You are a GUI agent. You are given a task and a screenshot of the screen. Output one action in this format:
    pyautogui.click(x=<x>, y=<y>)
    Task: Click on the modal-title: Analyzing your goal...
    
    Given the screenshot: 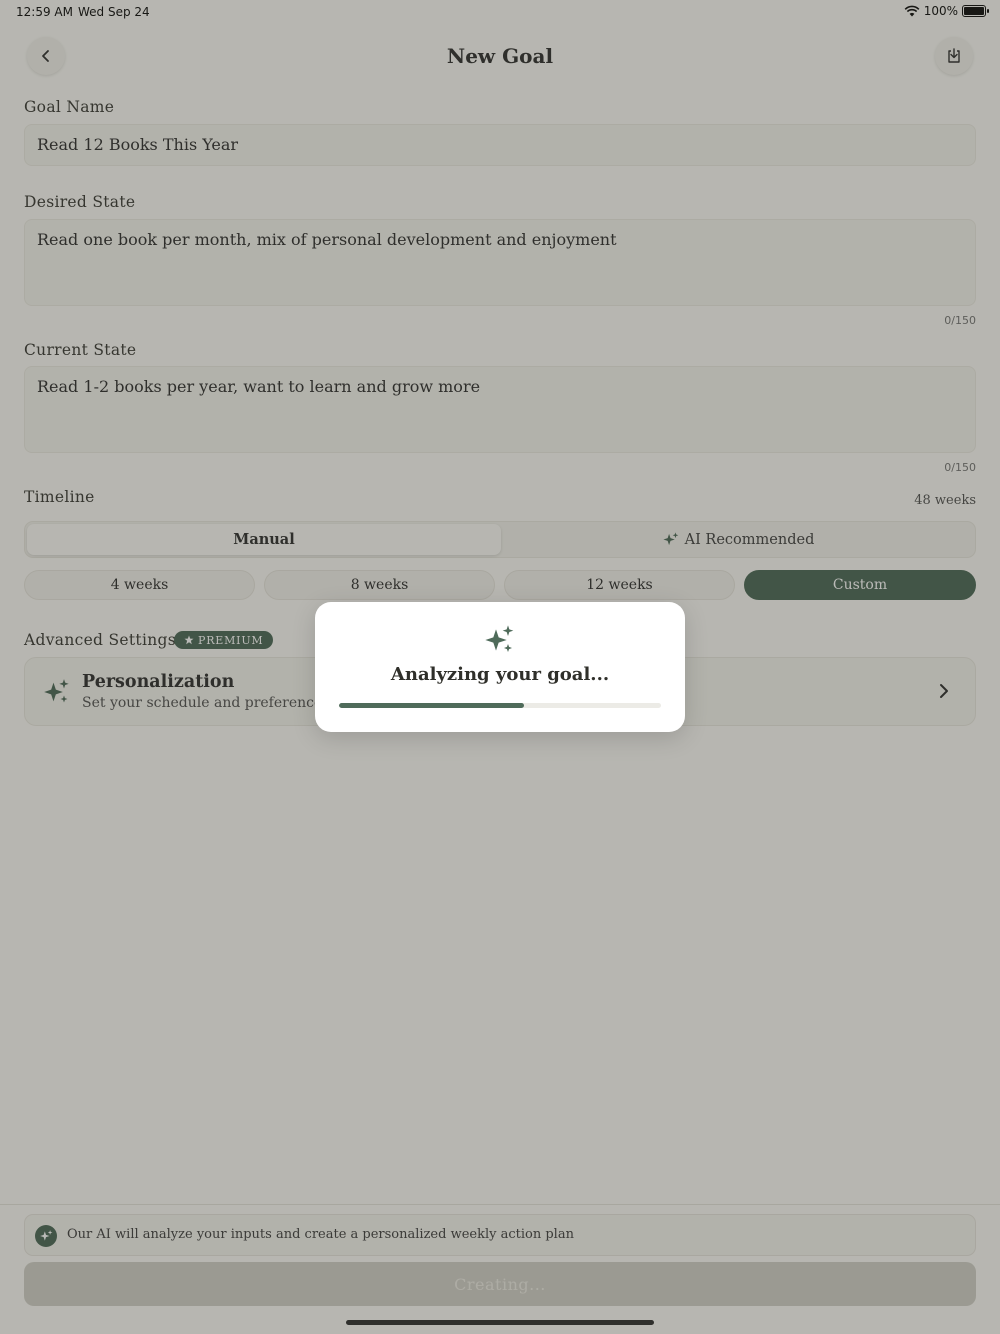 What is the action you would take?
    pyautogui.click(x=500, y=674)
    